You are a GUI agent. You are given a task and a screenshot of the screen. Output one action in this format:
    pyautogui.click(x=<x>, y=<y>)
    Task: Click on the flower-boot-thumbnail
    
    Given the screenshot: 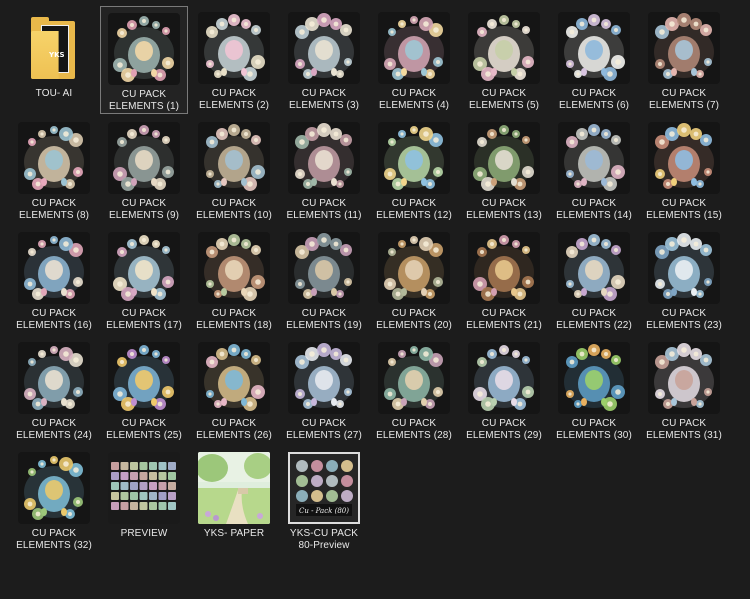 What is the action you would take?
    pyautogui.click(x=144, y=49)
    